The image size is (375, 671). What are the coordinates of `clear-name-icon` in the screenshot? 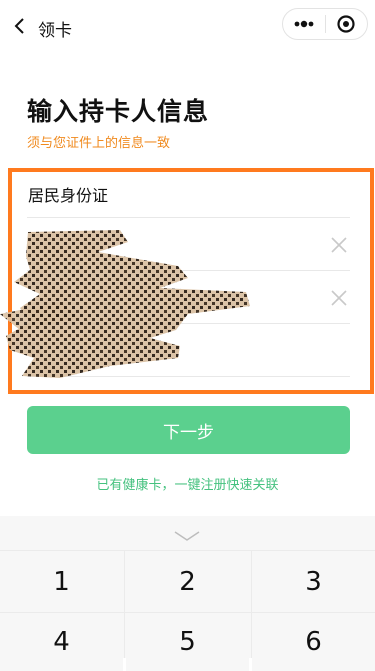 It's located at (339, 245).